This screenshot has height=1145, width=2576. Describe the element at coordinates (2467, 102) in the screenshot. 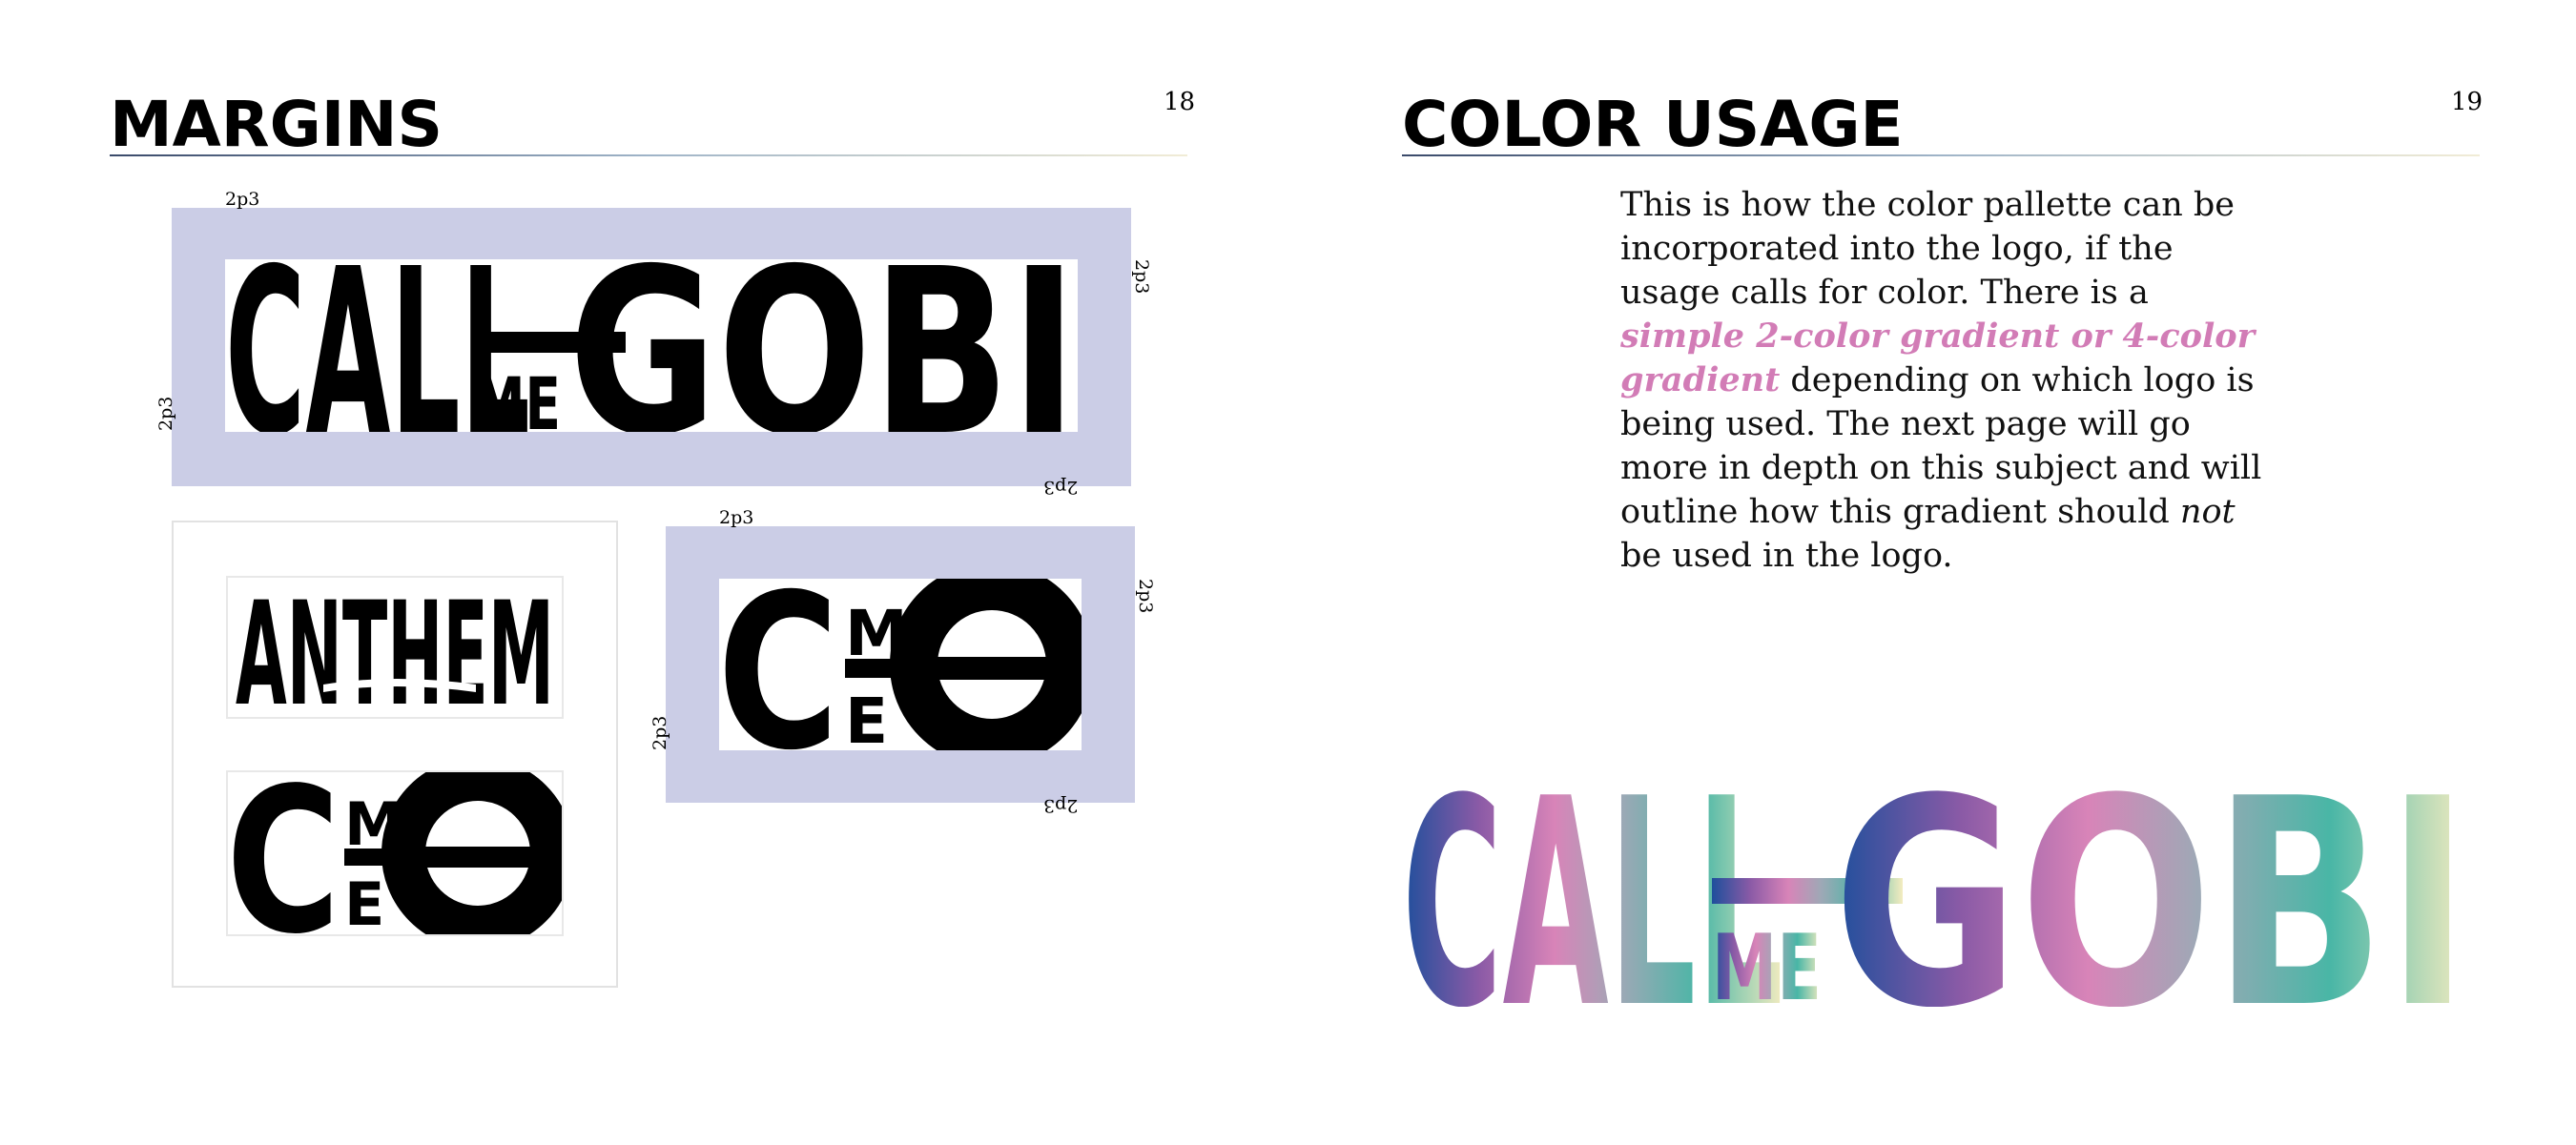

I see `page-number: 19` at that location.